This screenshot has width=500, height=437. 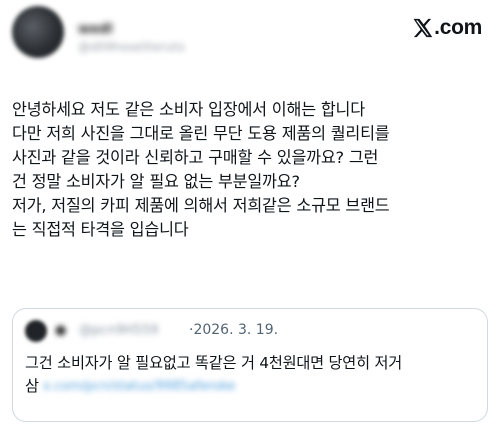 I want to click on quoted-link: x.com/pcn/status/9985aferoke, so click(x=139, y=386).